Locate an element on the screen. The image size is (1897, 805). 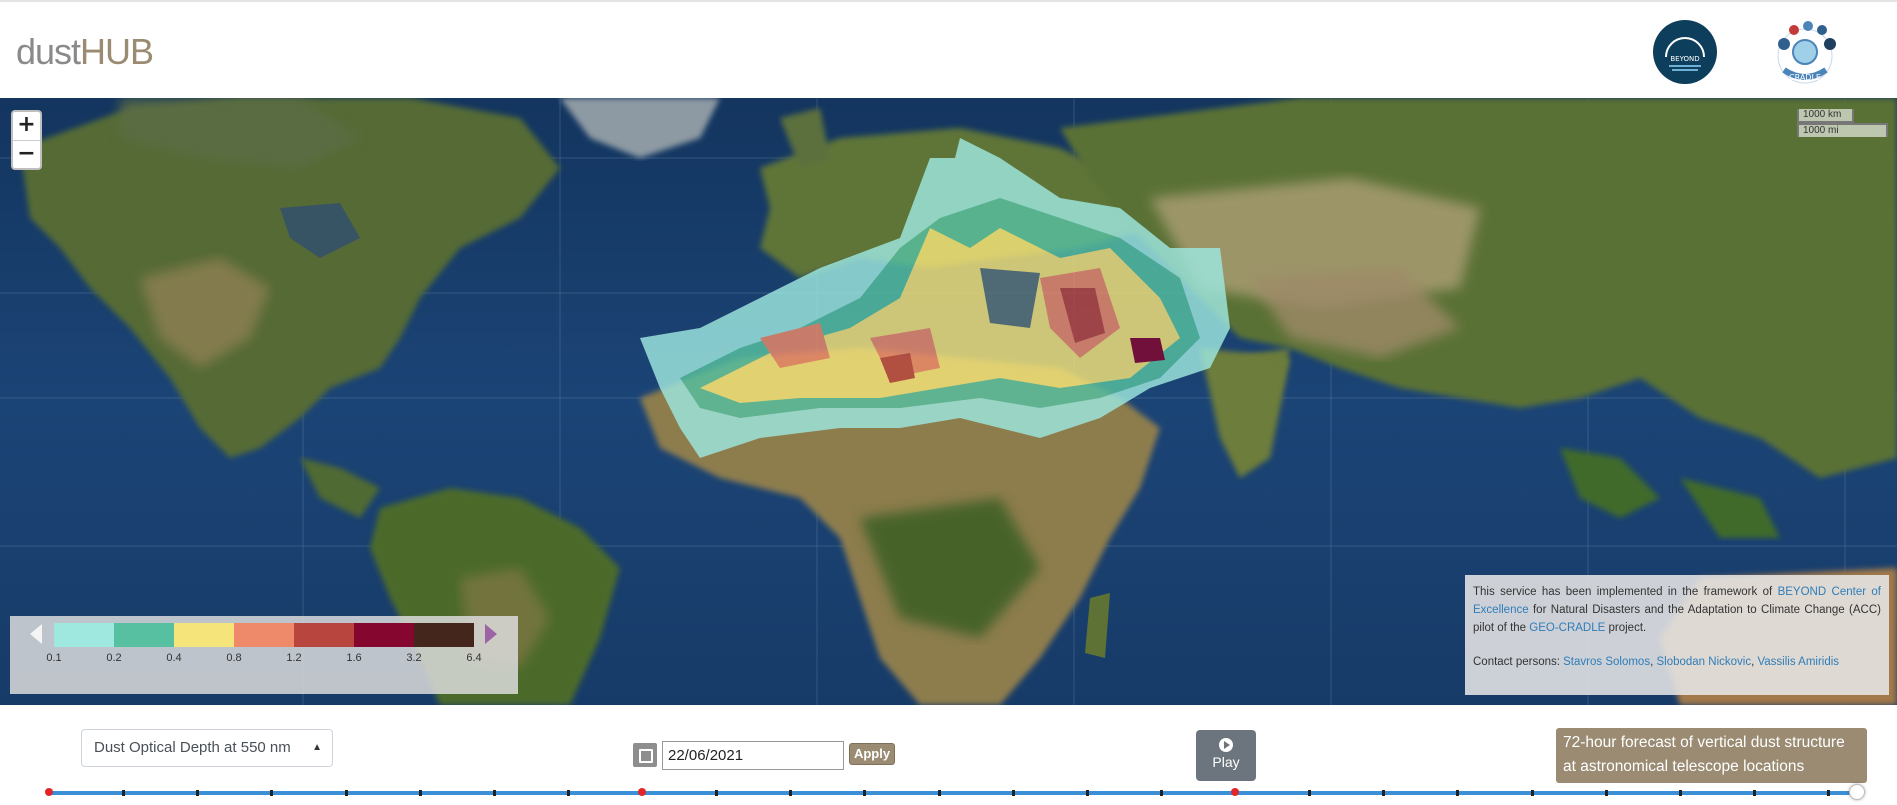
contact-link-solomos: Stavros Solomos is located at coordinates (1606, 662).